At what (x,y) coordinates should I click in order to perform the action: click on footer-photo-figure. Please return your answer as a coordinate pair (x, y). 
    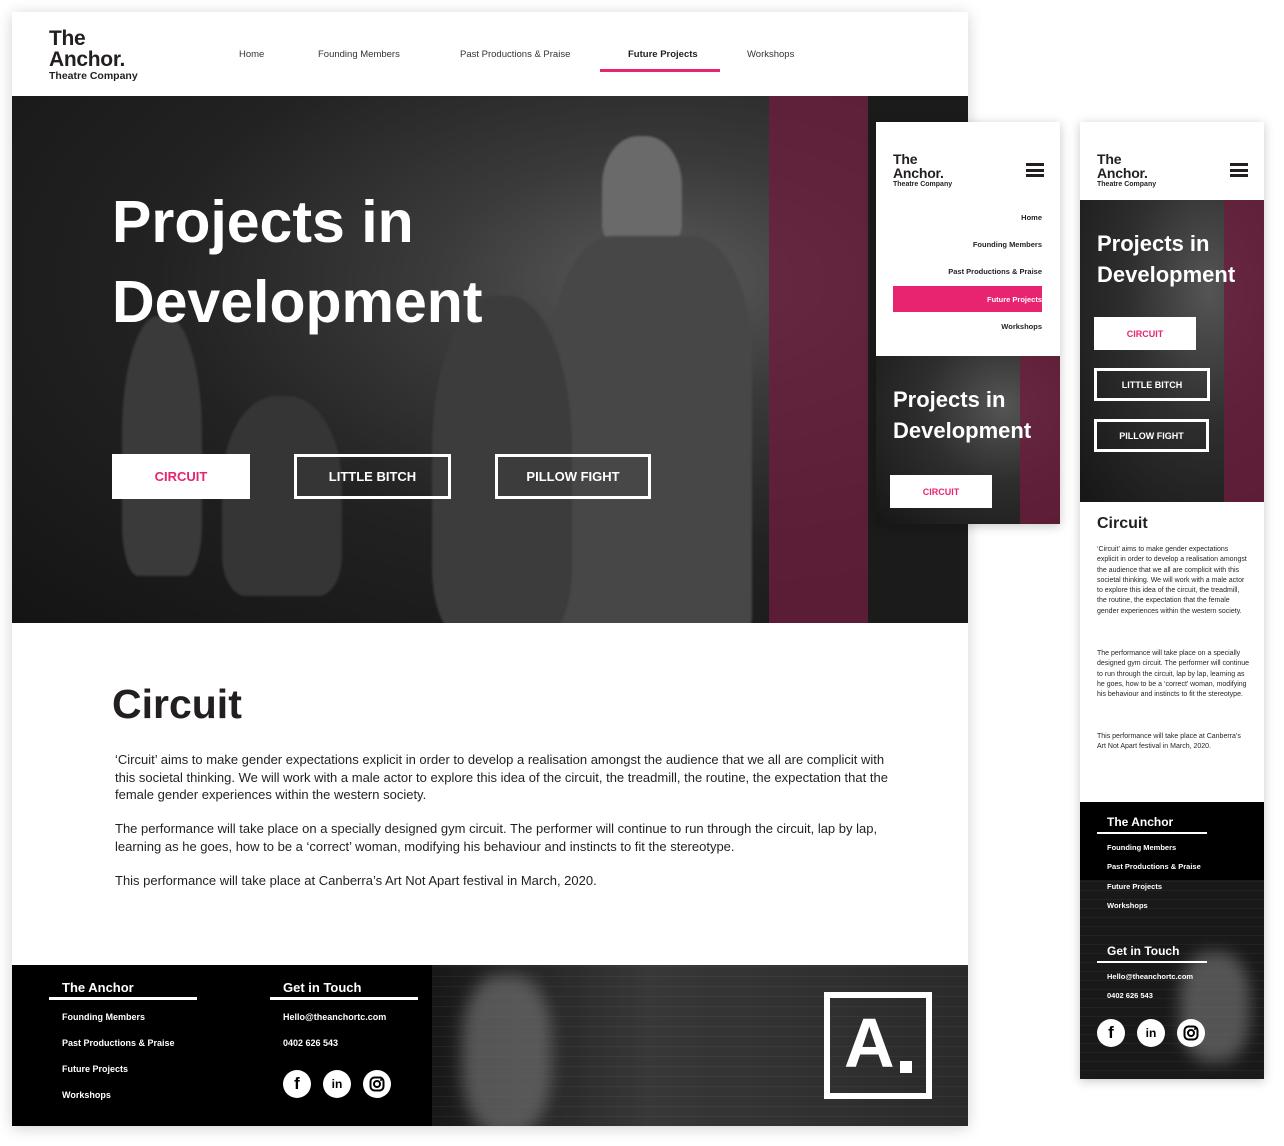
    Looking at the image, I should click on (507, 1050).